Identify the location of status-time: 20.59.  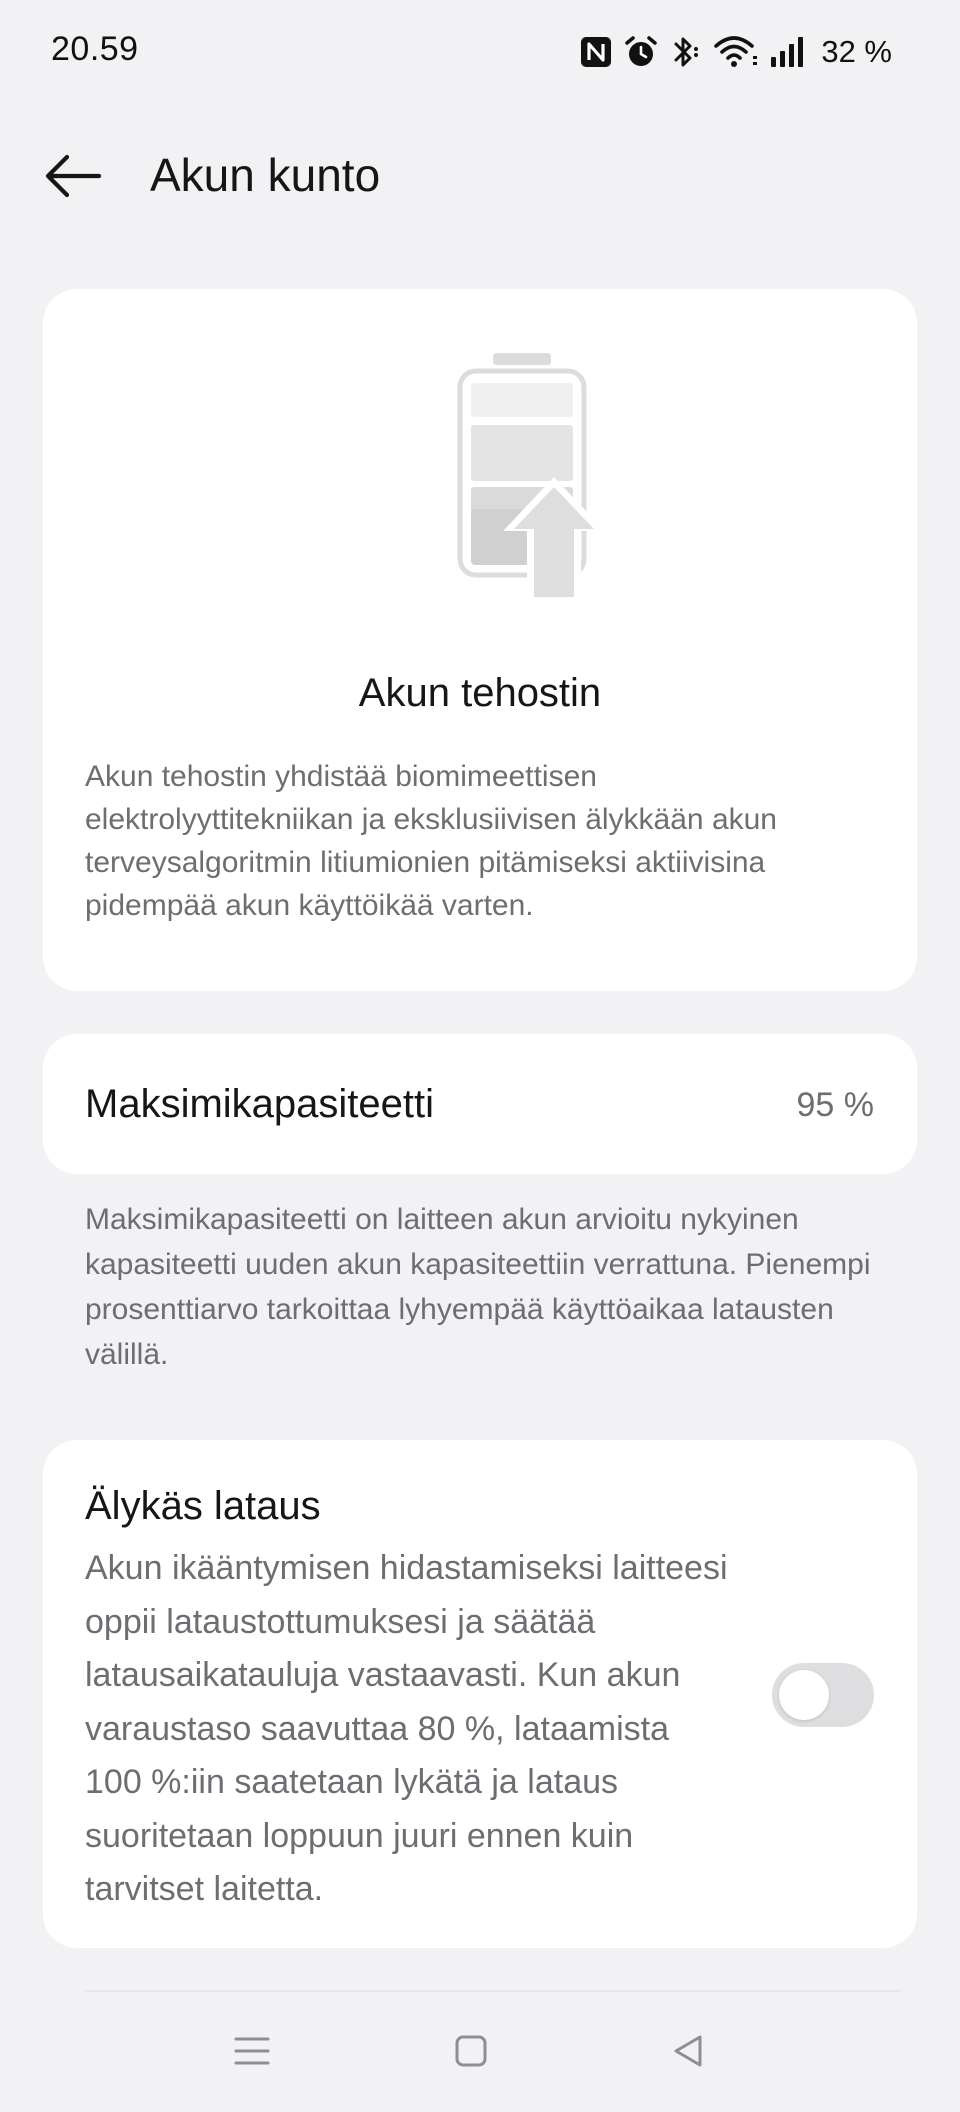
(95, 49).